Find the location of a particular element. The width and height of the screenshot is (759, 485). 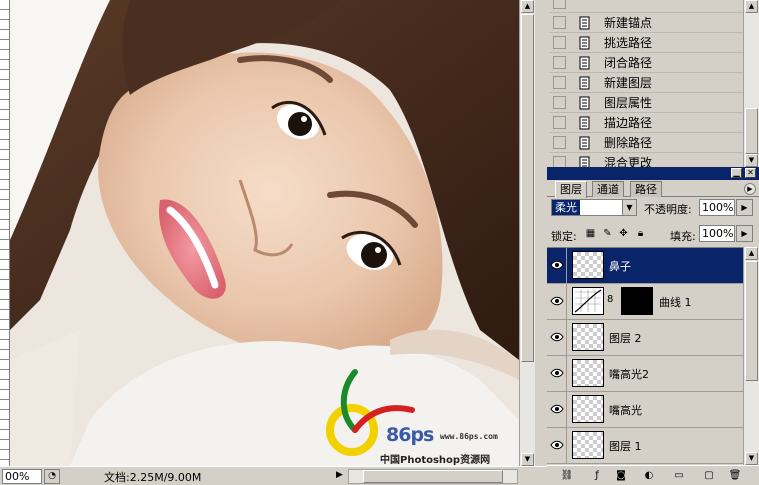

info-menu-arrow-icon: ▶ is located at coordinates (339, 475).